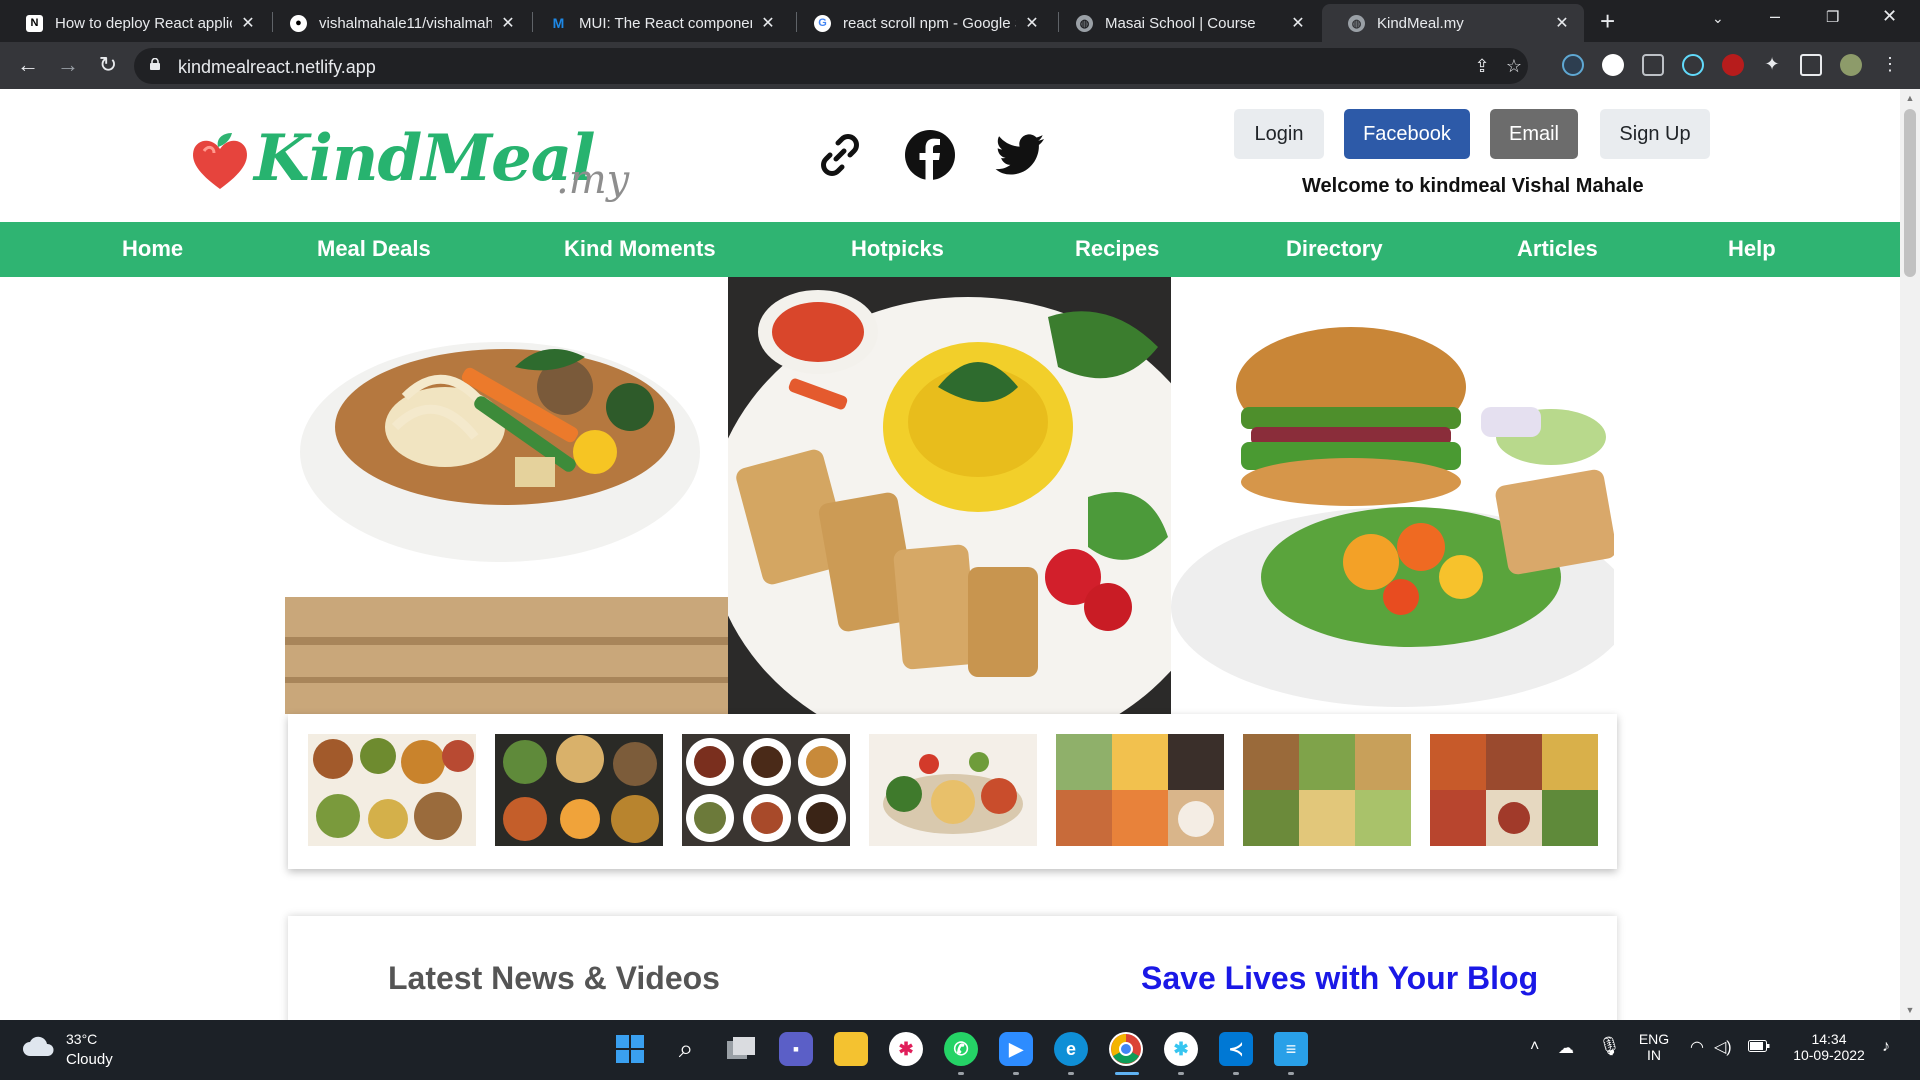  I want to click on nav-item-directory: Directory, so click(1334, 249).